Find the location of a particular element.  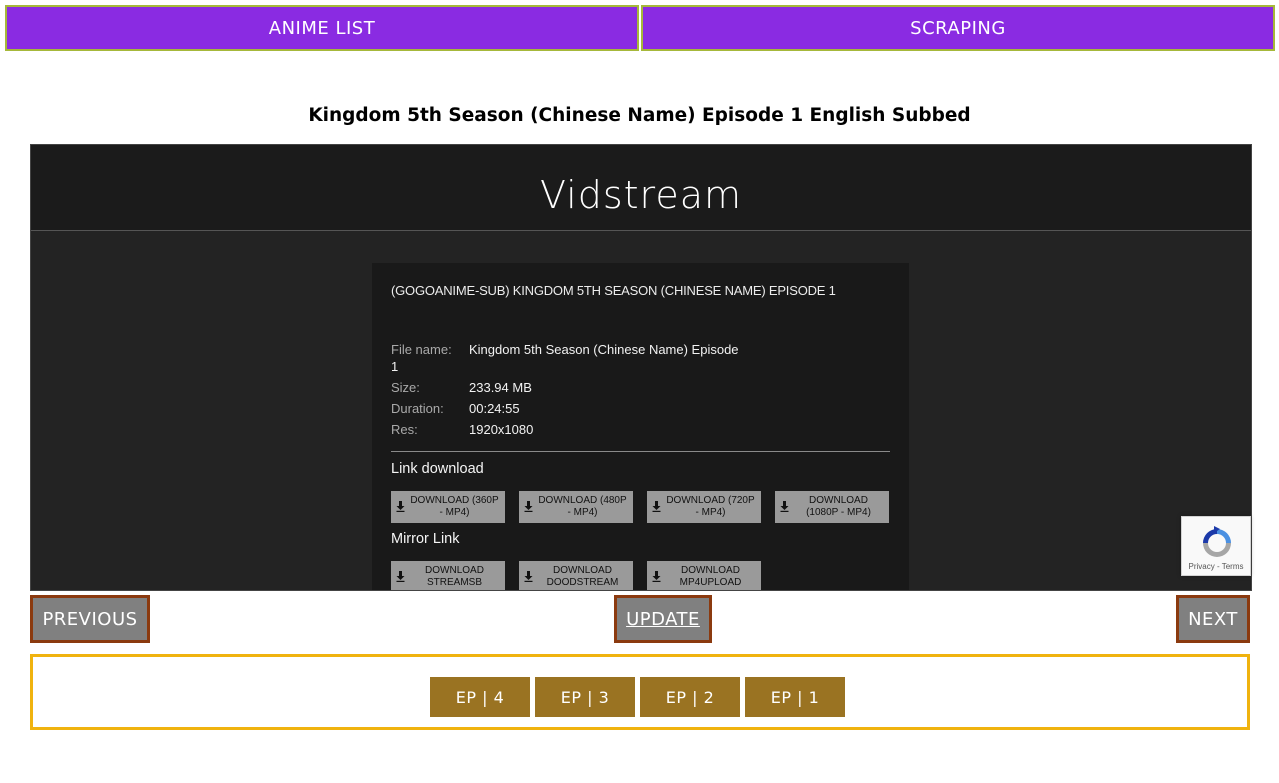

duration-label: Duration: is located at coordinates (417, 408).